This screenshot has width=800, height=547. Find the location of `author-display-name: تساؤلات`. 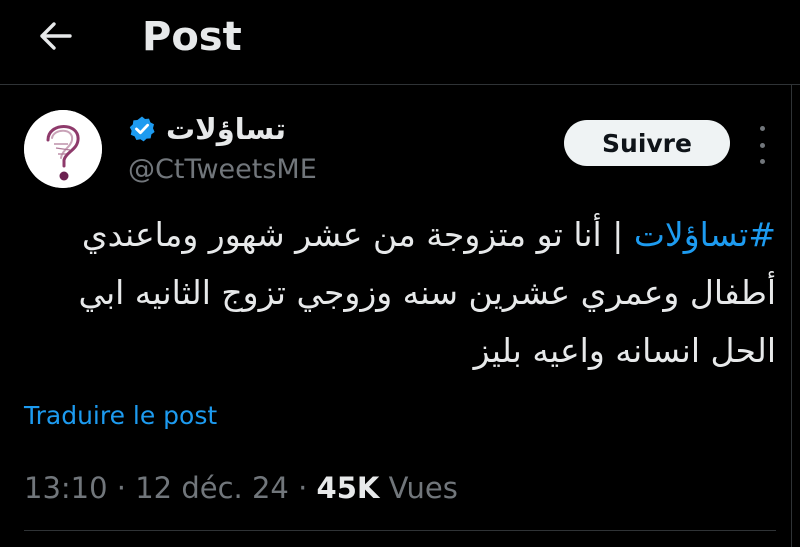

author-display-name: تساؤلات is located at coordinates (226, 129).